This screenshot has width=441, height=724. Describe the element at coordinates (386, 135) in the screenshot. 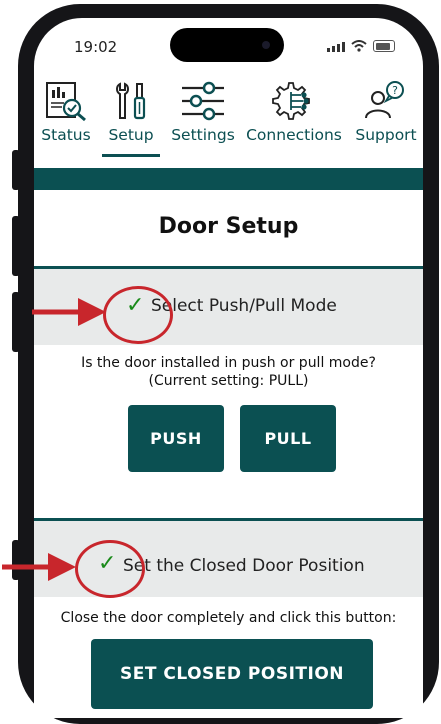

I see `nav-label-support: Support` at that location.